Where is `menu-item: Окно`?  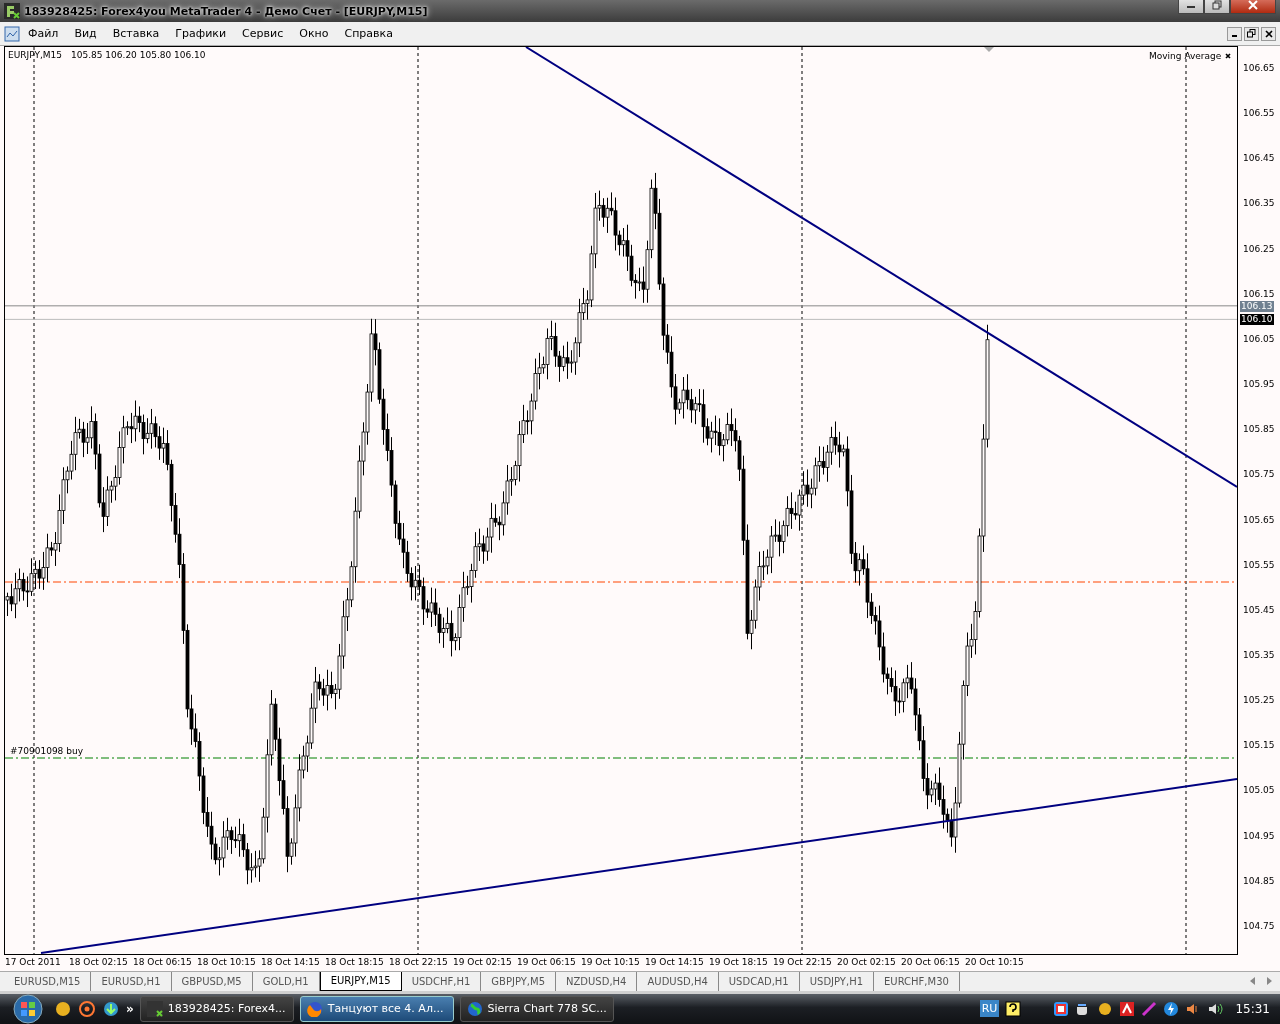 menu-item: Окно is located at coordinates (314, 34).